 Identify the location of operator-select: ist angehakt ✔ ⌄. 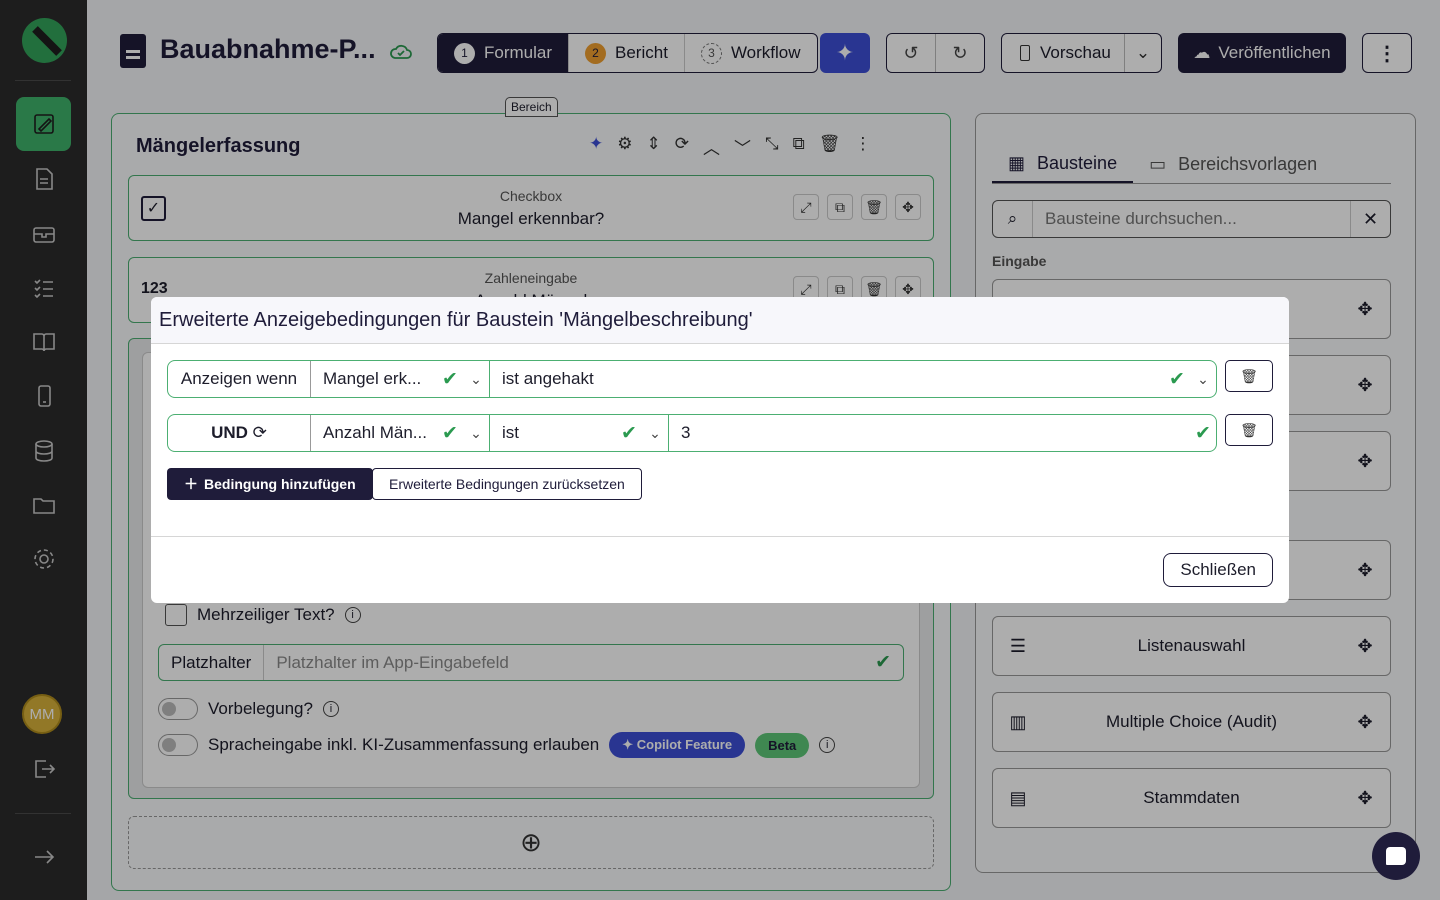
(853, 379).